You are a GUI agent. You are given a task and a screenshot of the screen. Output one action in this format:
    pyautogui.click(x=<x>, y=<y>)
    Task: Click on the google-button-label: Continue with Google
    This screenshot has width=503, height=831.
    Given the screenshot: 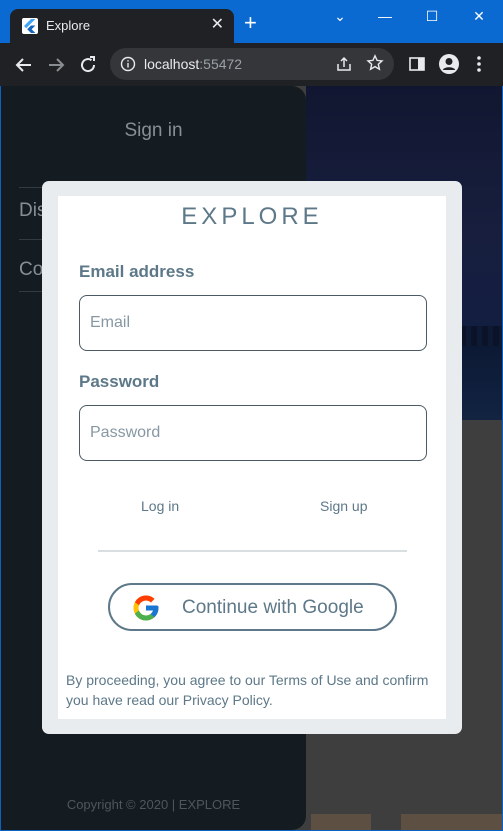 What is the action you would take?
    pyautogui.click(x=273, y=607)
    